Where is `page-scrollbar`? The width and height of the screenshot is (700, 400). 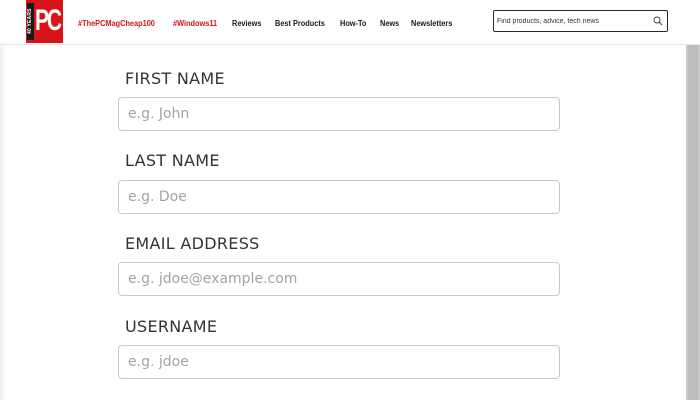 page-scrollbar is located at coordinates (693, 222).